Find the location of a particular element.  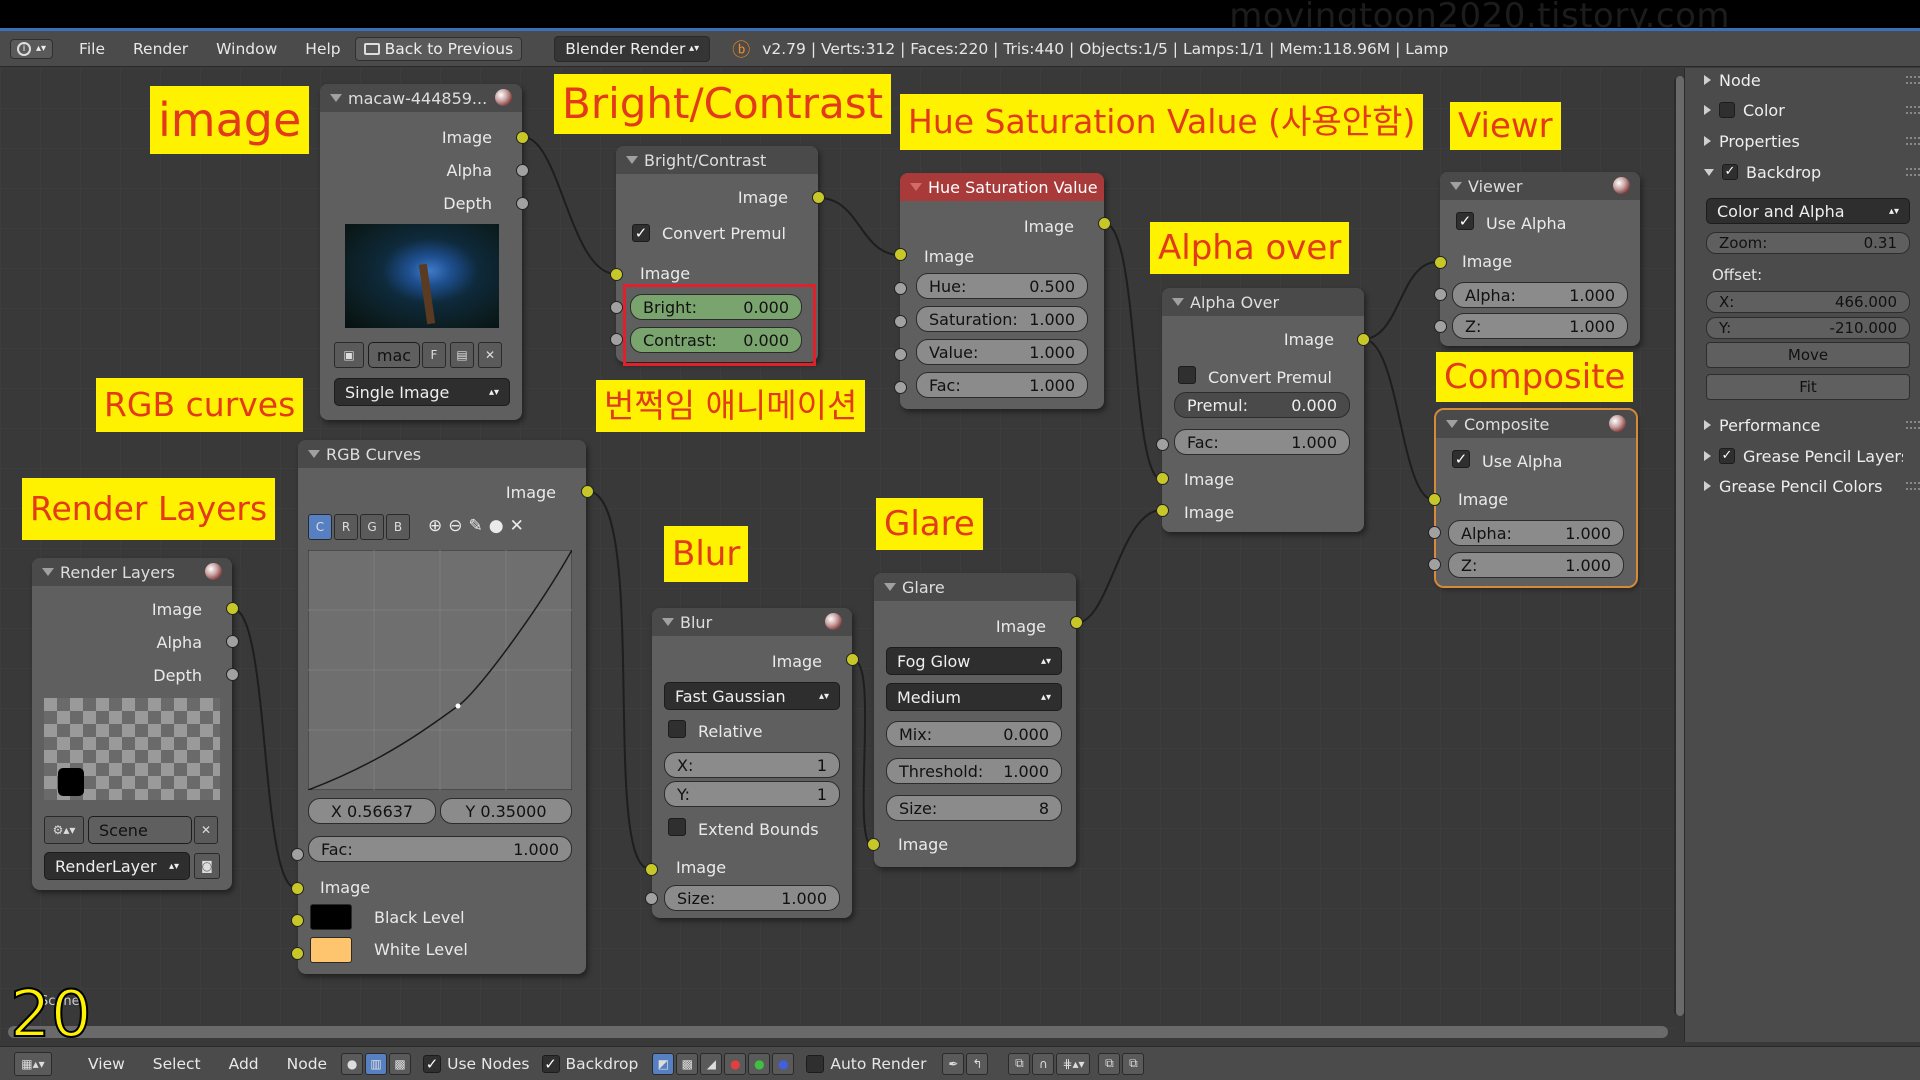

composite-alpha-socket is located at coordinates (1434, 532).